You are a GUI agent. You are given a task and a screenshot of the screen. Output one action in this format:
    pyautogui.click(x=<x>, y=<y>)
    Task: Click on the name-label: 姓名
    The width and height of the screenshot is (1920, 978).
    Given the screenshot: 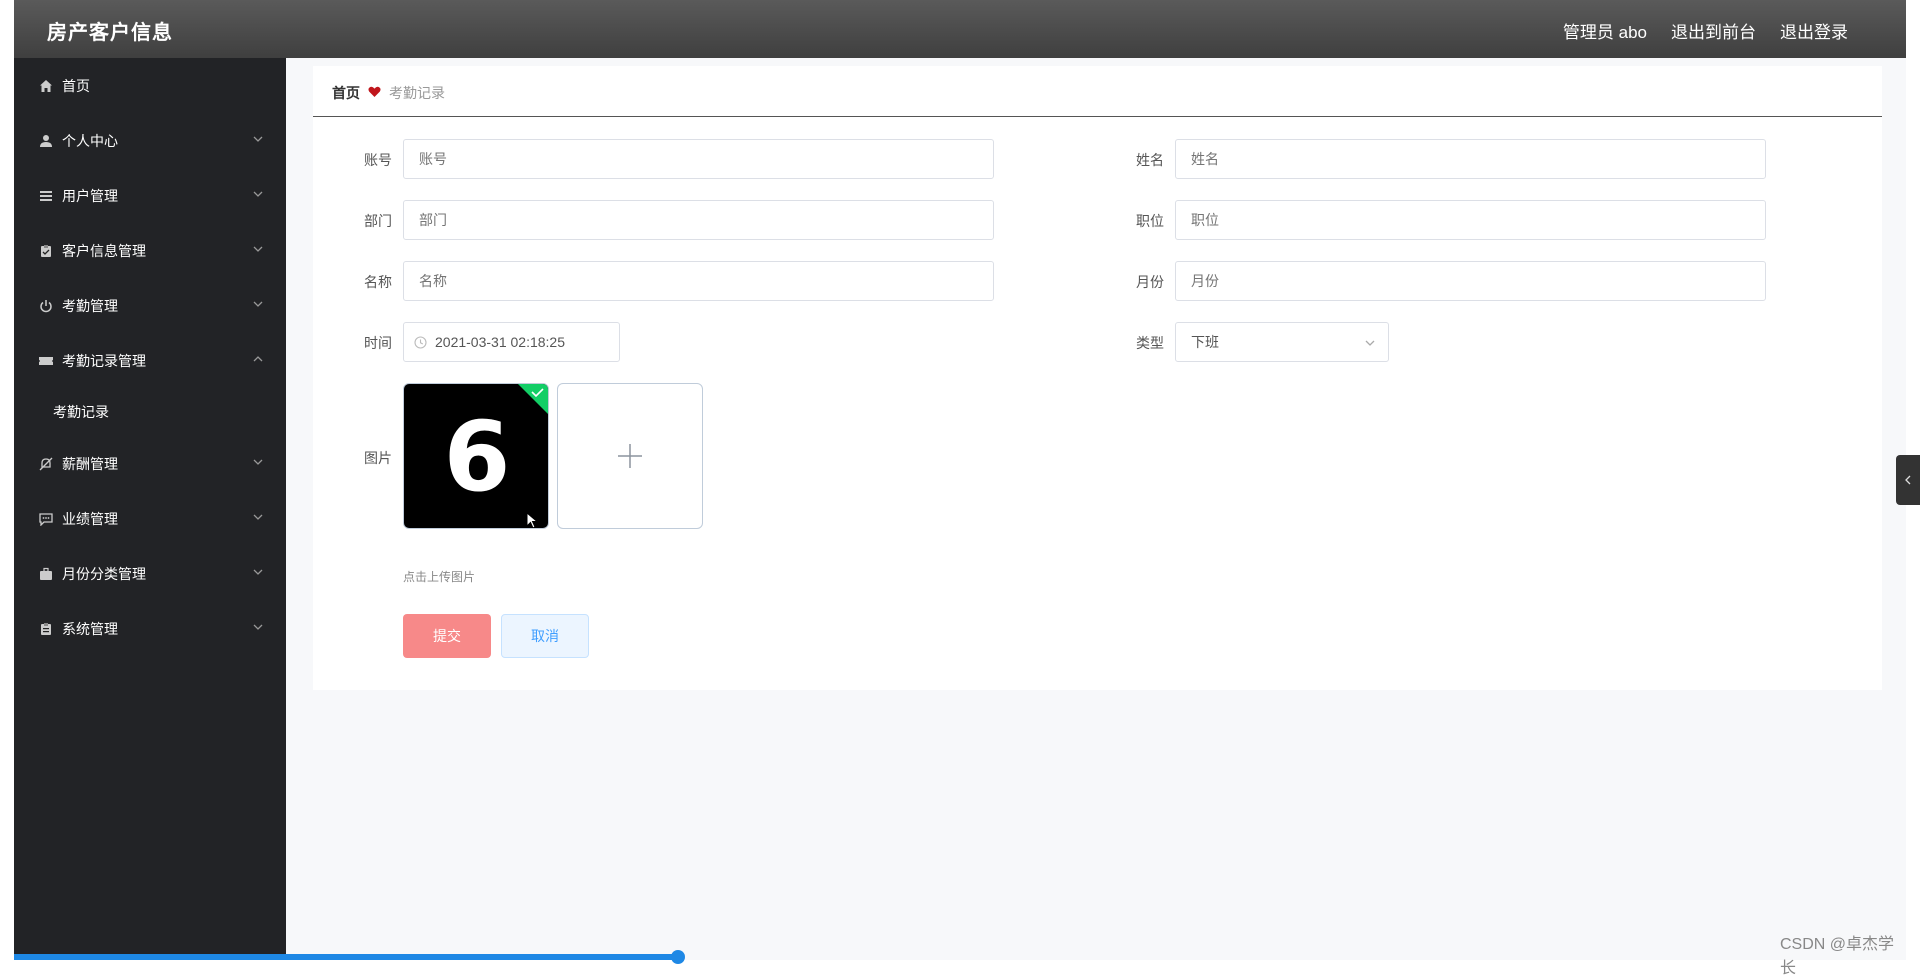 What is the action you would take?
    pyautogui.click(x=1150, y=160)
    